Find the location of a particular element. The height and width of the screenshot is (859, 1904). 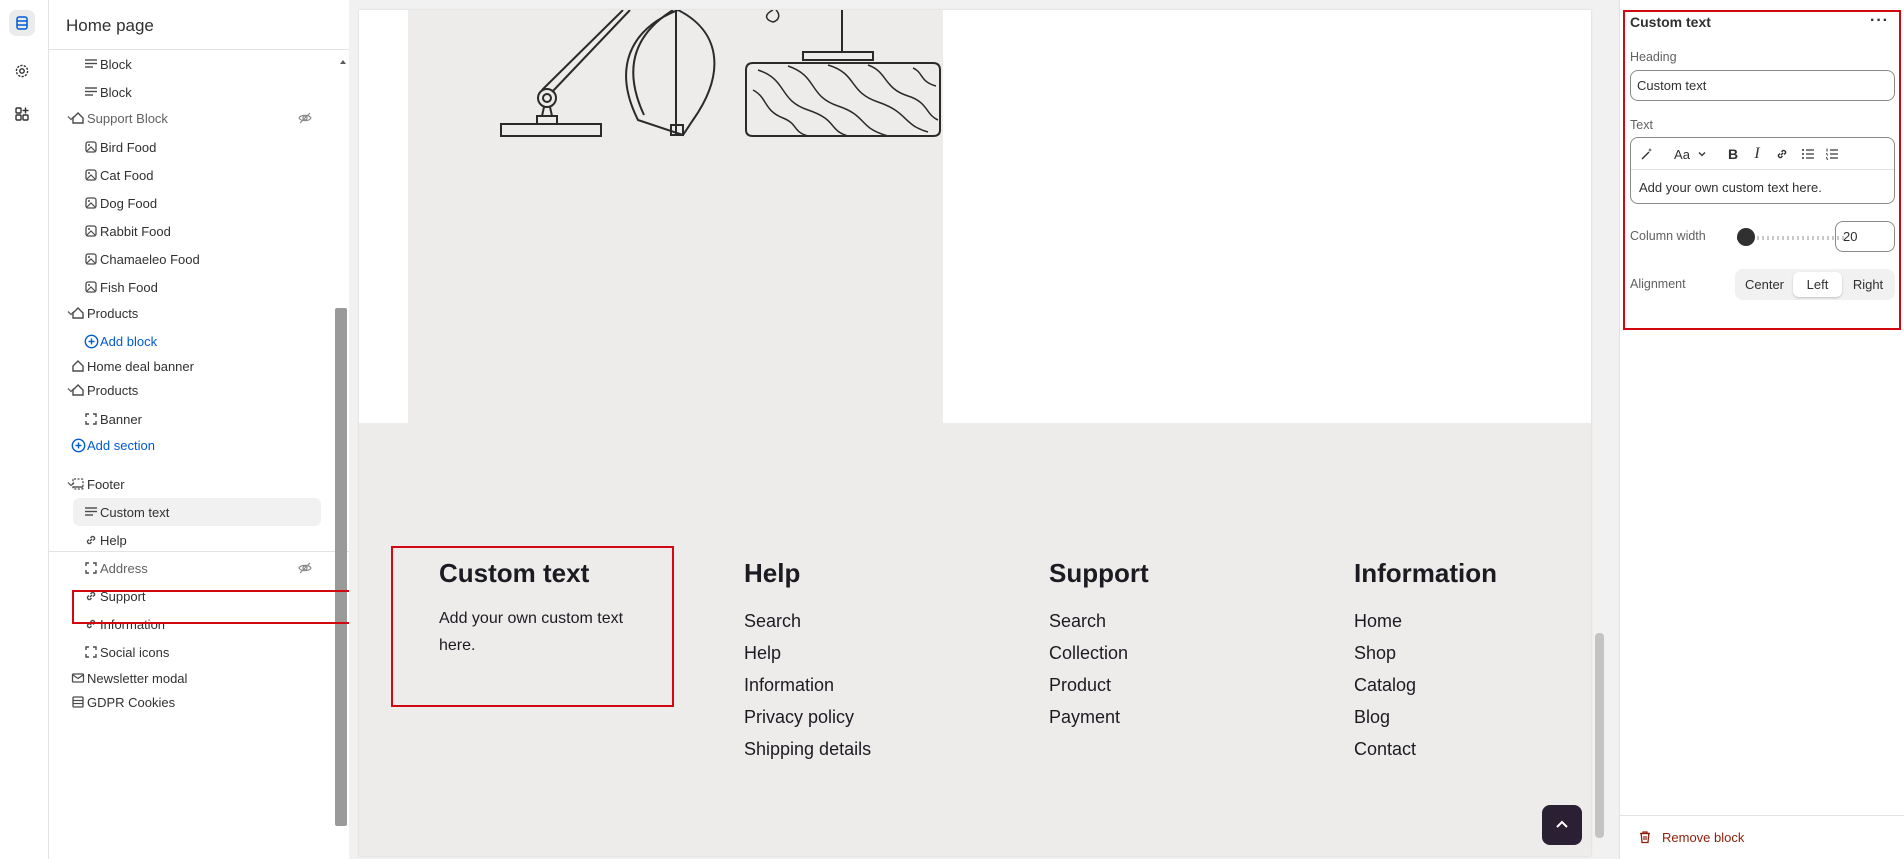

sections-icon is located at coordinates (22, 23).